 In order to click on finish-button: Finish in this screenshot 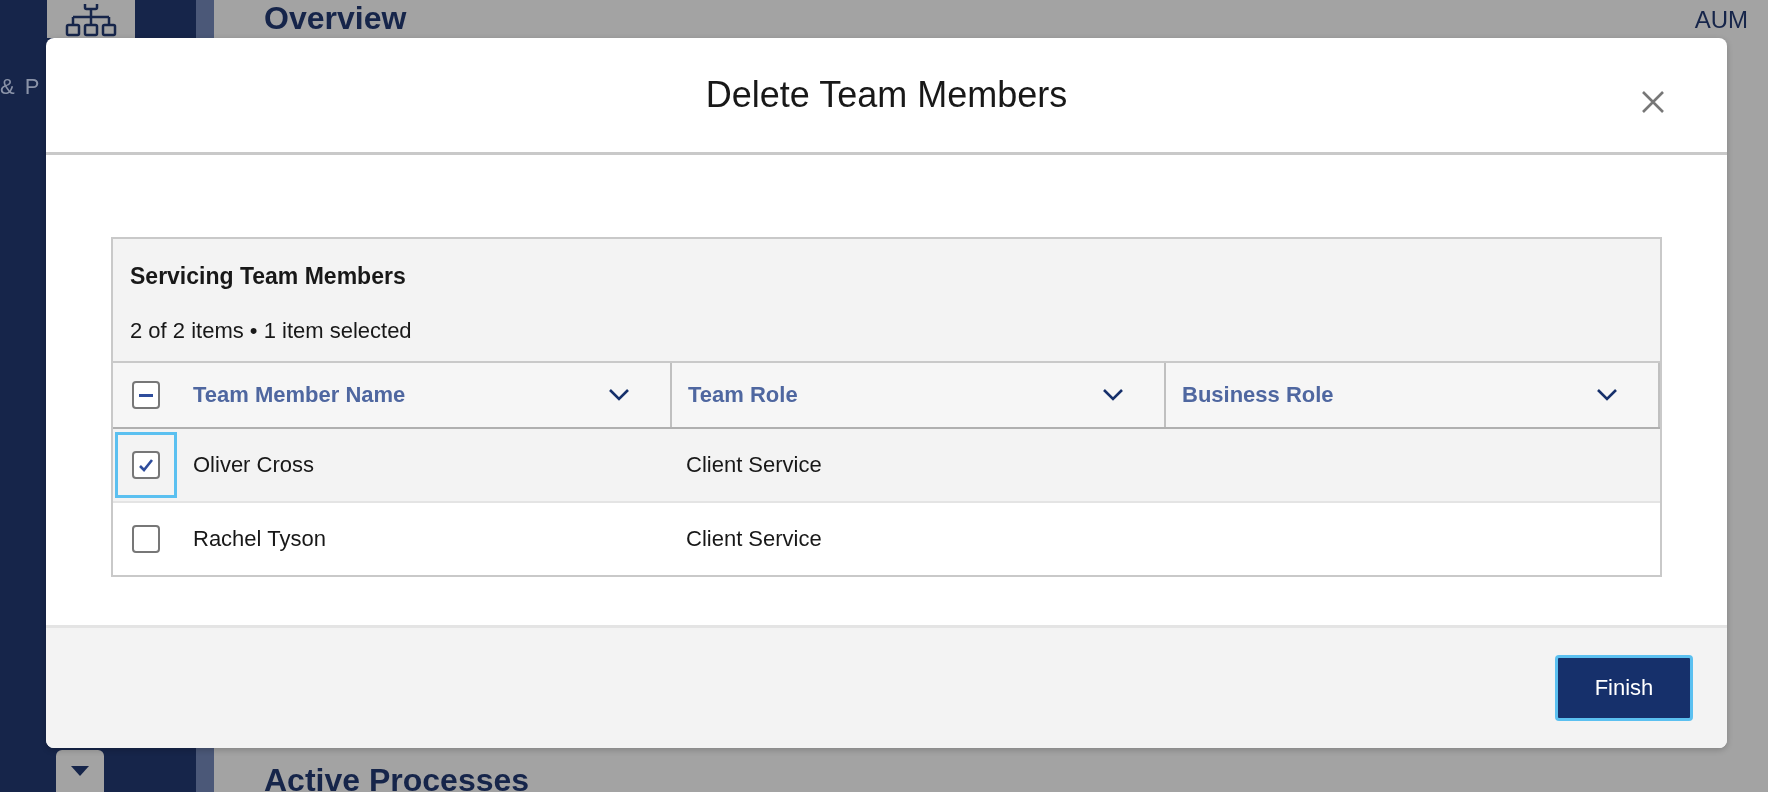, I will do `click(1624, 688)`.